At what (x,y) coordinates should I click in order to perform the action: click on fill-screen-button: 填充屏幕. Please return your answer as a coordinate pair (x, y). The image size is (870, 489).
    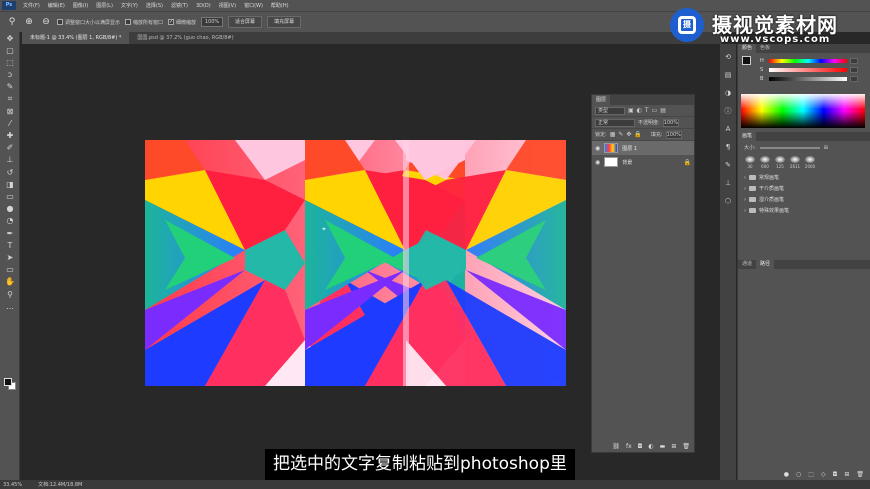
    Looking at the image, I should click on (284, 22).